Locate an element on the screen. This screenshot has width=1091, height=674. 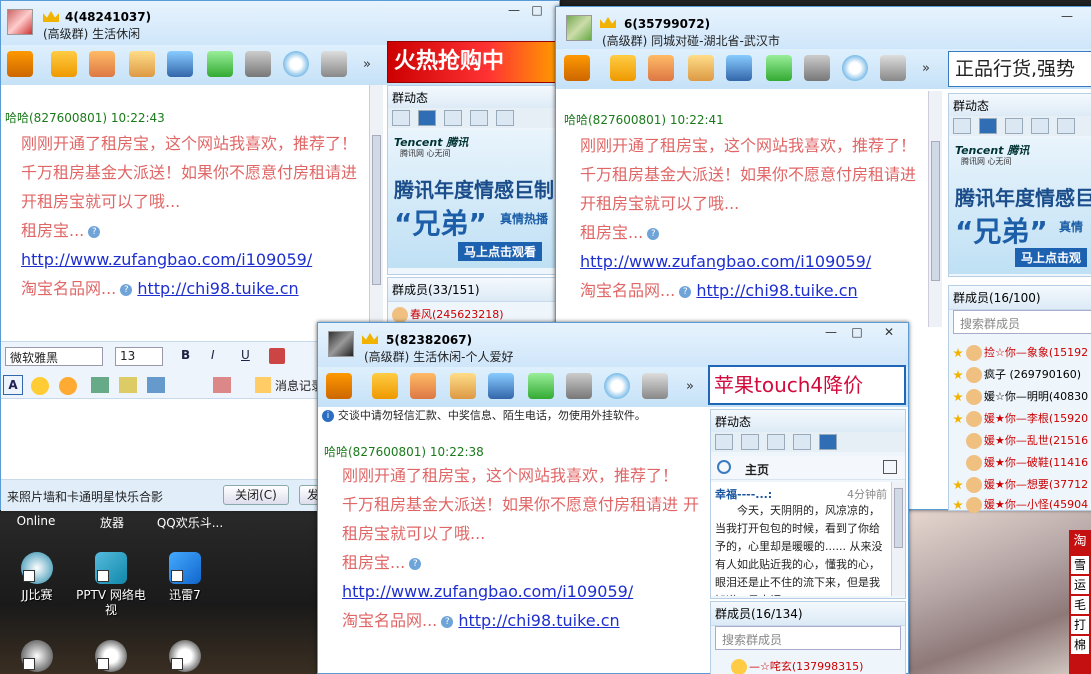
member-item: 媛☆你—明明(40830 is located at coordinates (1020, 396).